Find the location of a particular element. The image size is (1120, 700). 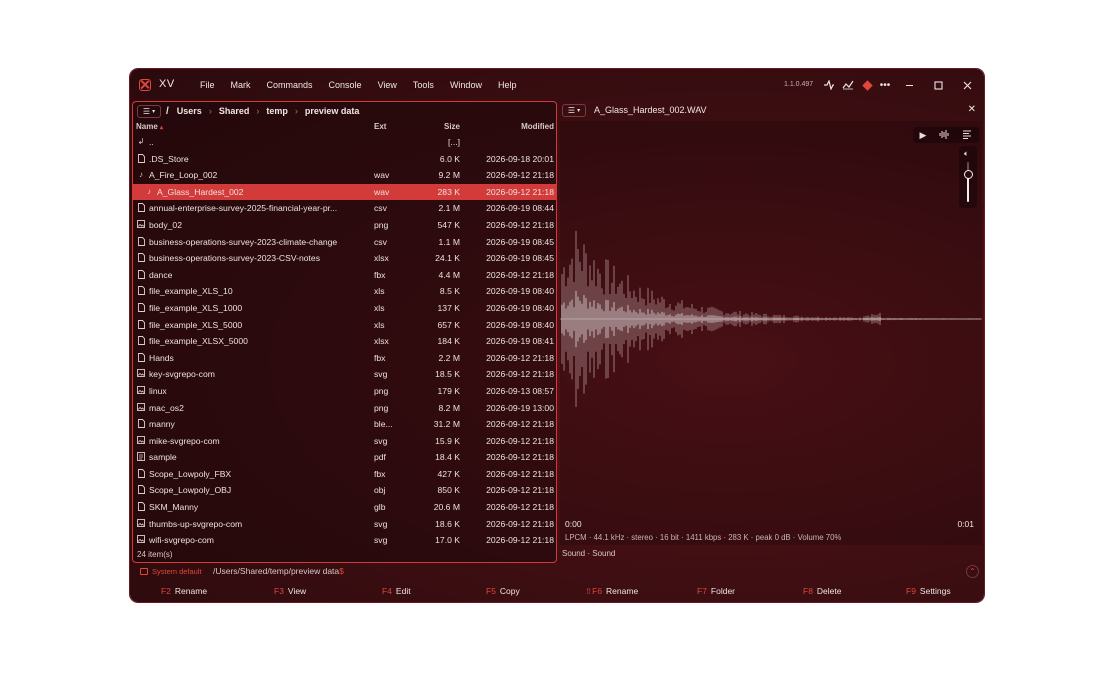

fkey-label: Folder is located at coordinates (723, 591).